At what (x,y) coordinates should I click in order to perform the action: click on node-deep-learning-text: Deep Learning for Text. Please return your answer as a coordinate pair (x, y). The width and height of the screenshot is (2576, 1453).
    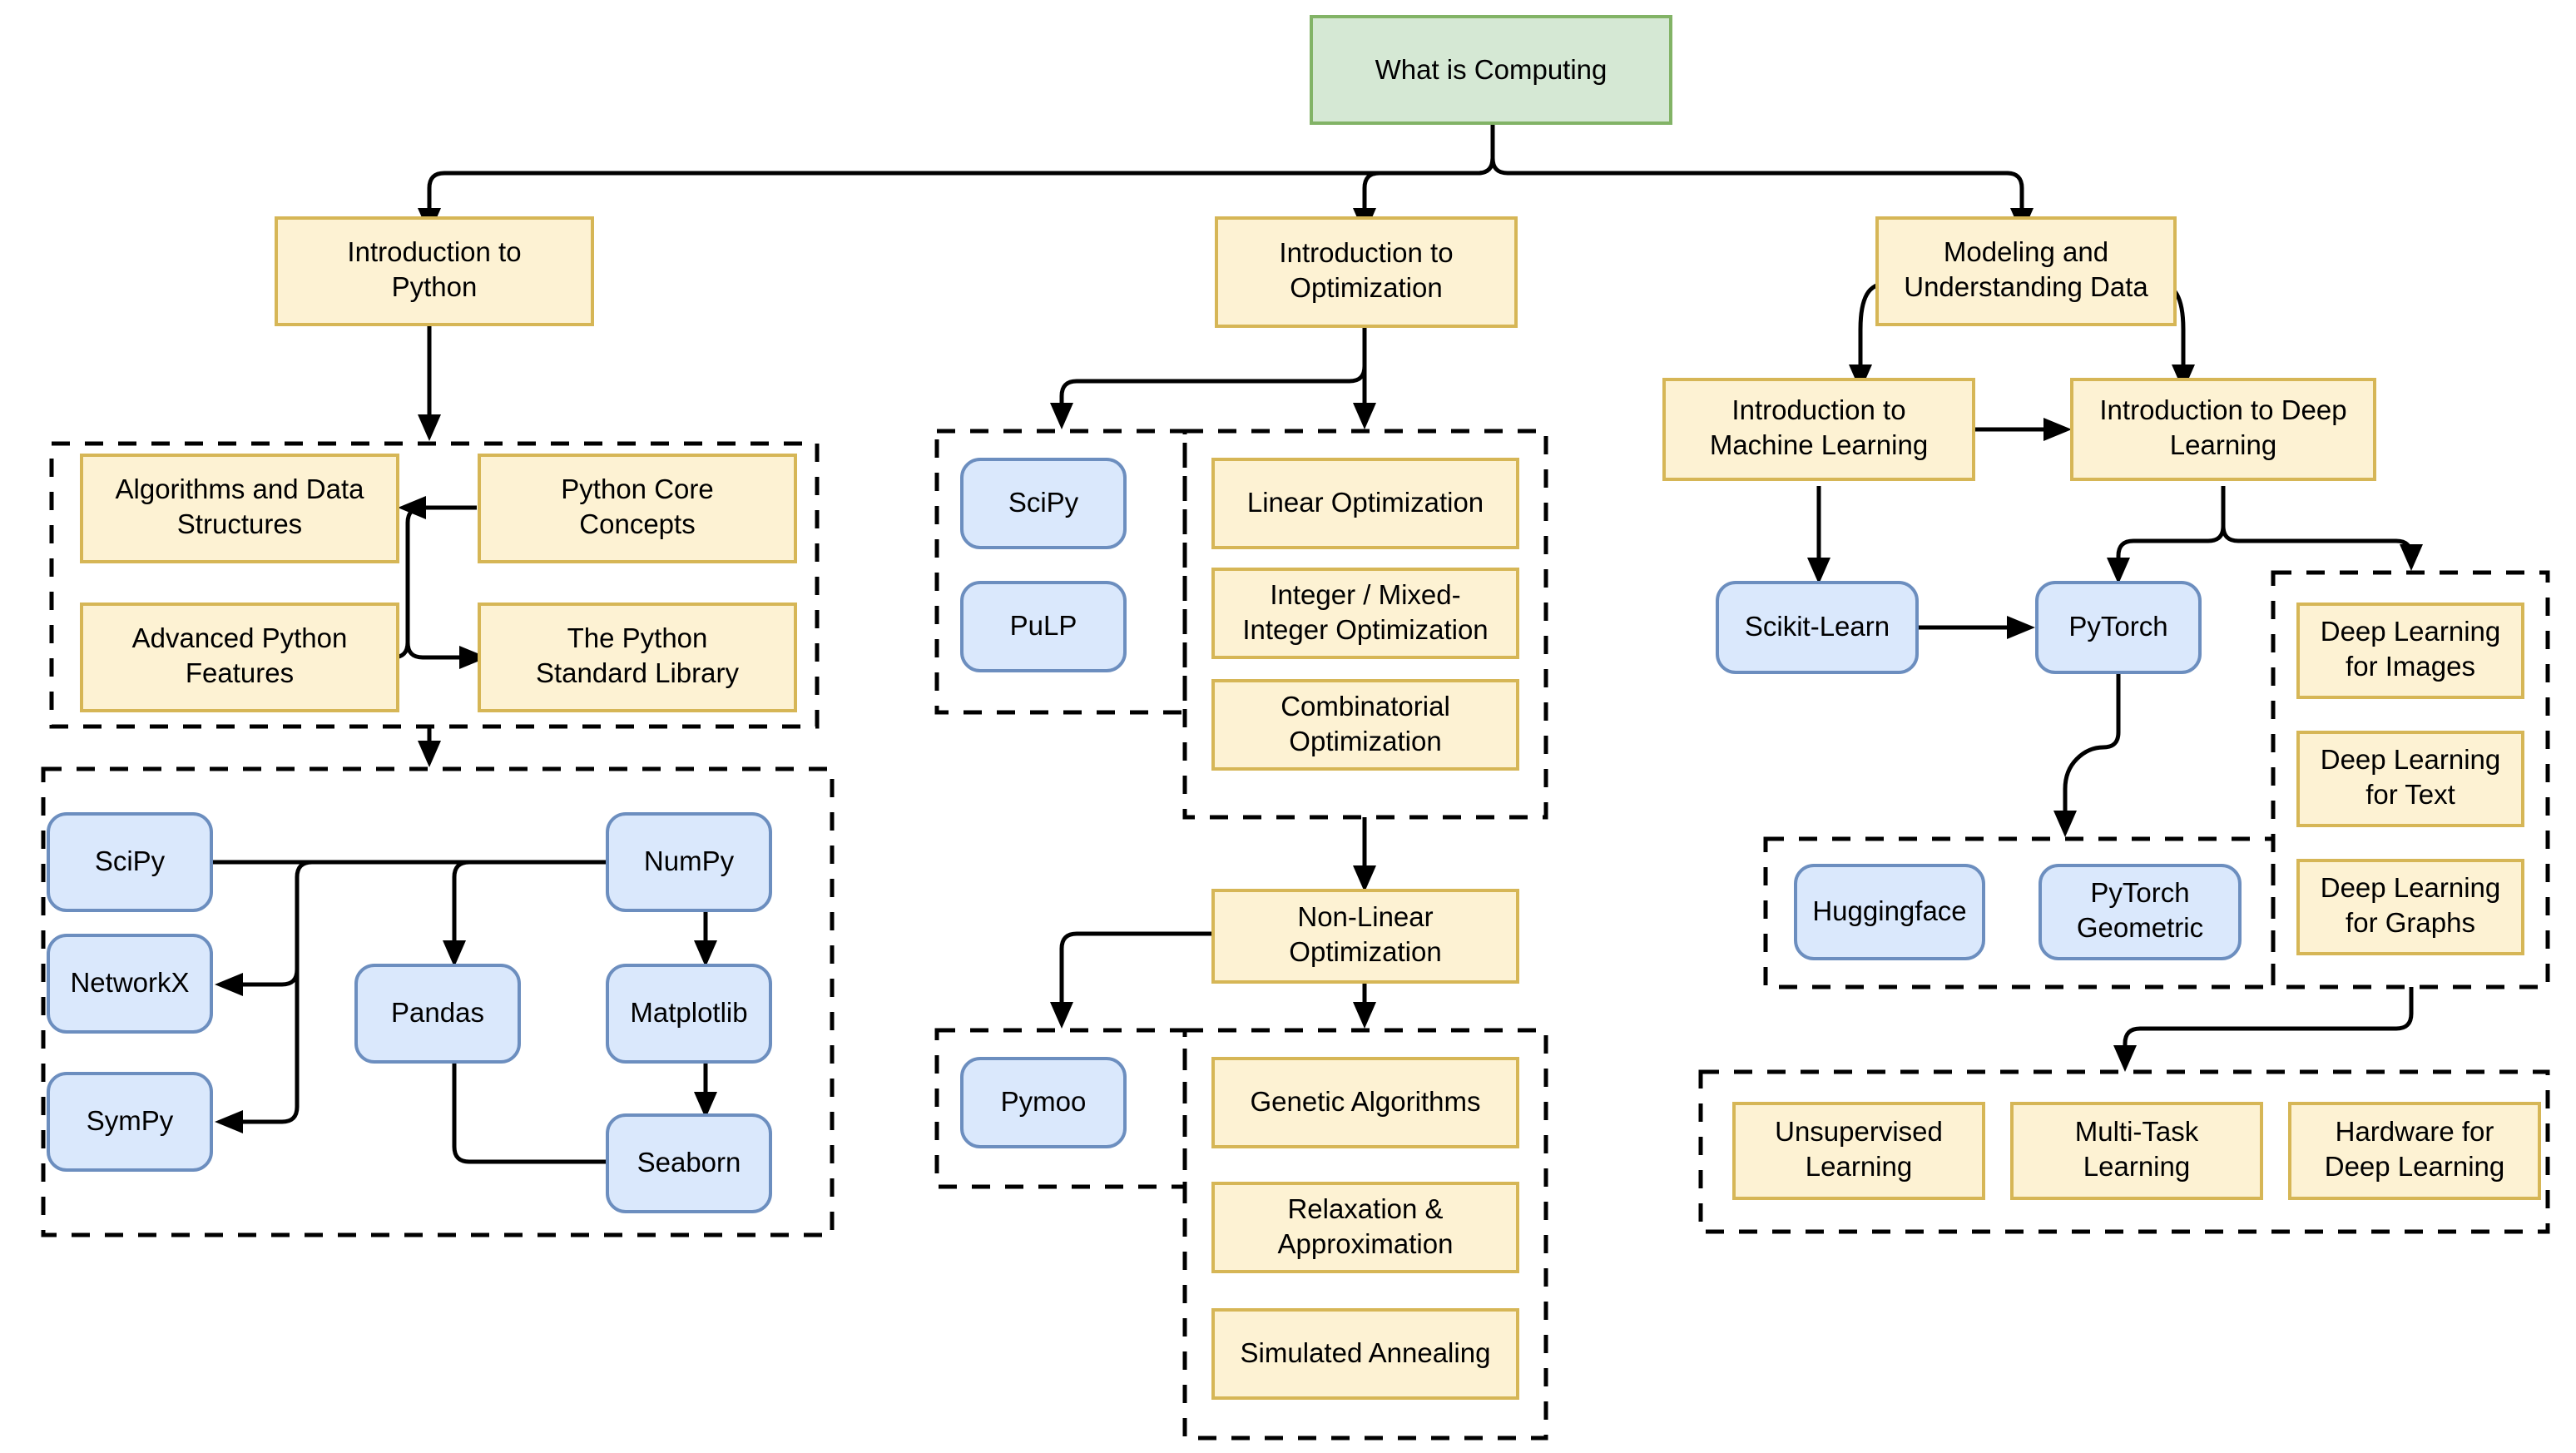
    Looking at the image, I should click on (2410, 779).